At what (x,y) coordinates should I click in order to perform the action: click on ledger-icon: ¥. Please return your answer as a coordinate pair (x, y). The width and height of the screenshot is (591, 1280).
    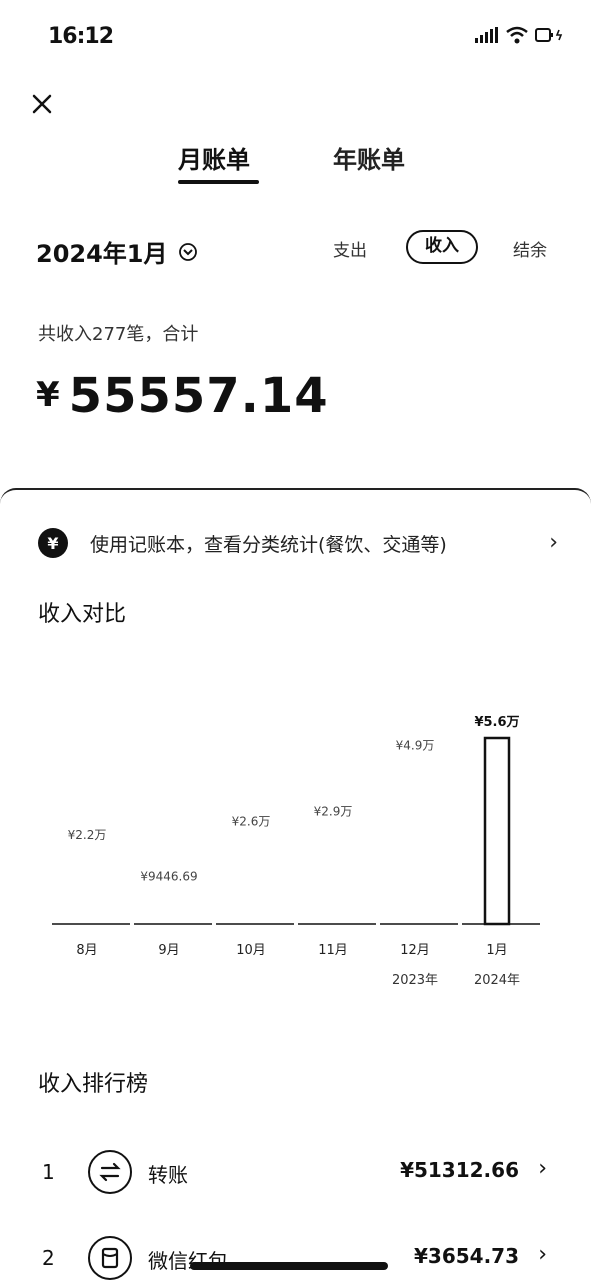
    Looking at the image, I should click on (53, 543).